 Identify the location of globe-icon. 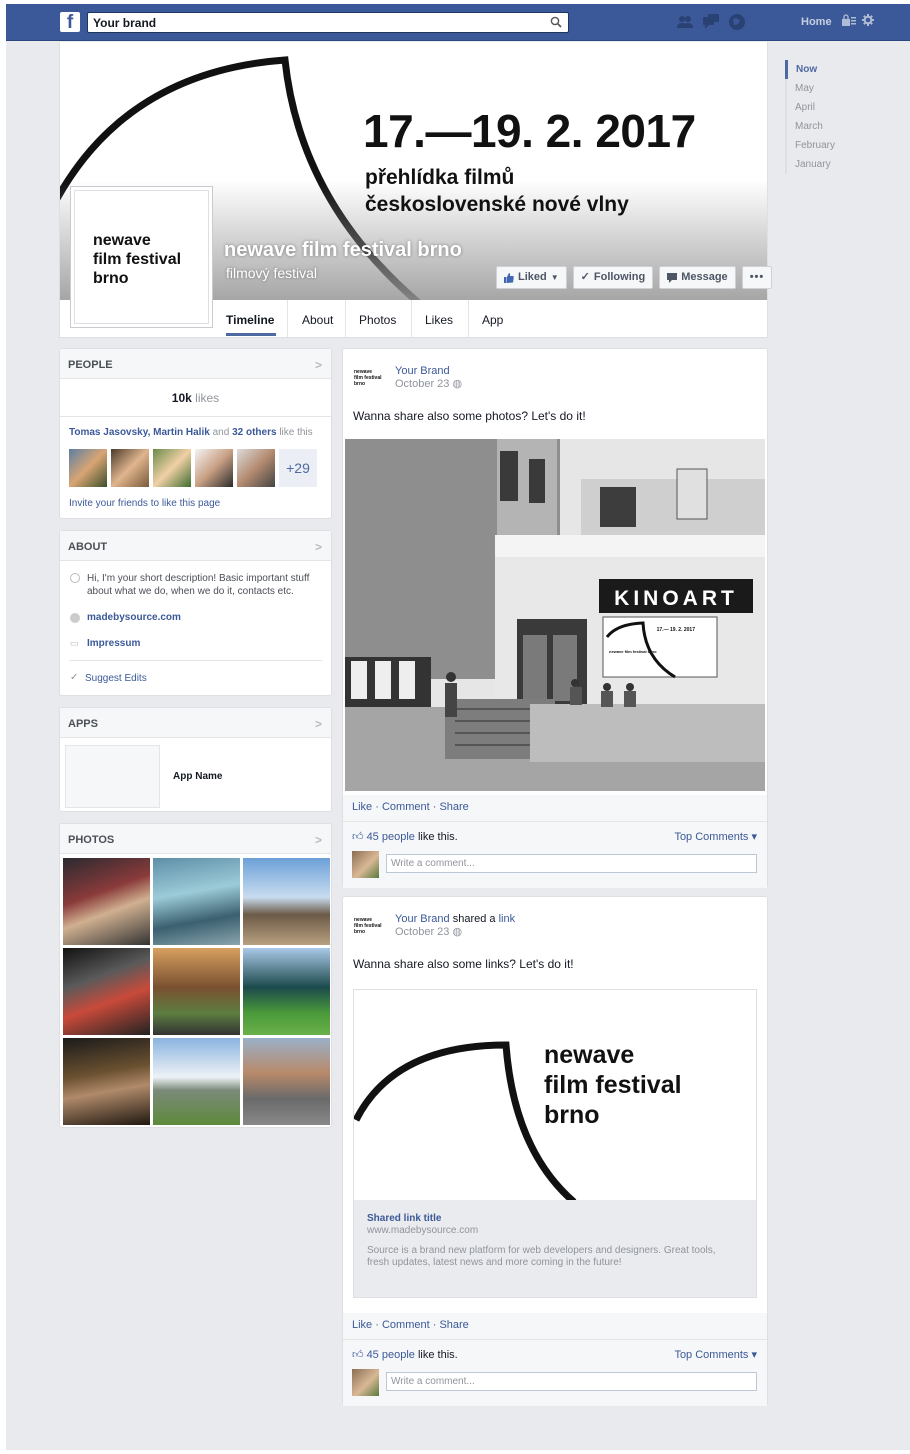
(75, 618).